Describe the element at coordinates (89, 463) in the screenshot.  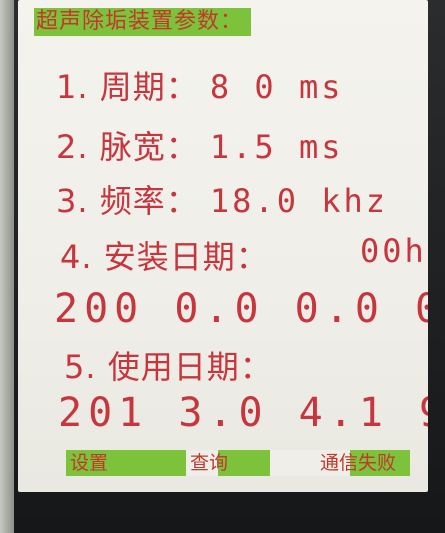
I see `settings-button: 设置` at that location.